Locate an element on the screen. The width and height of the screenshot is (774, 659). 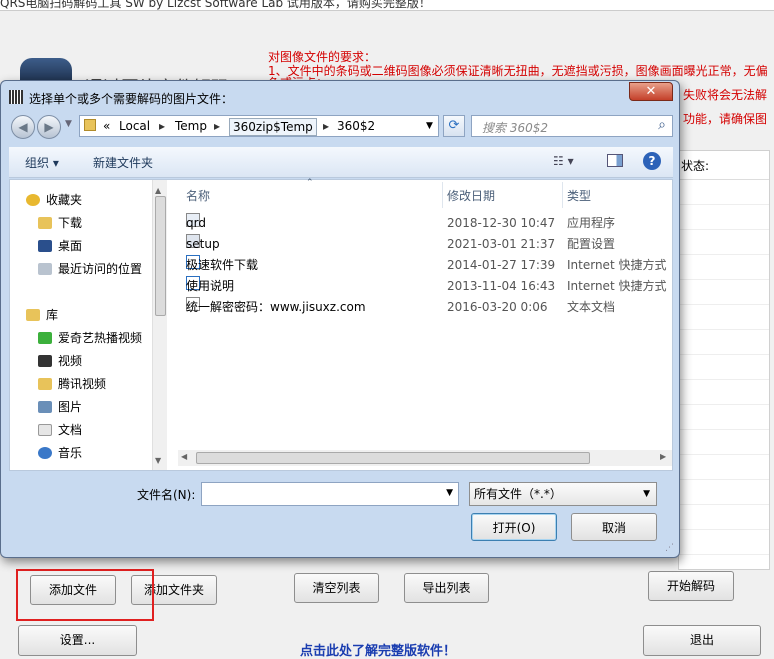
music-icon is located at coordinates (45, 453).